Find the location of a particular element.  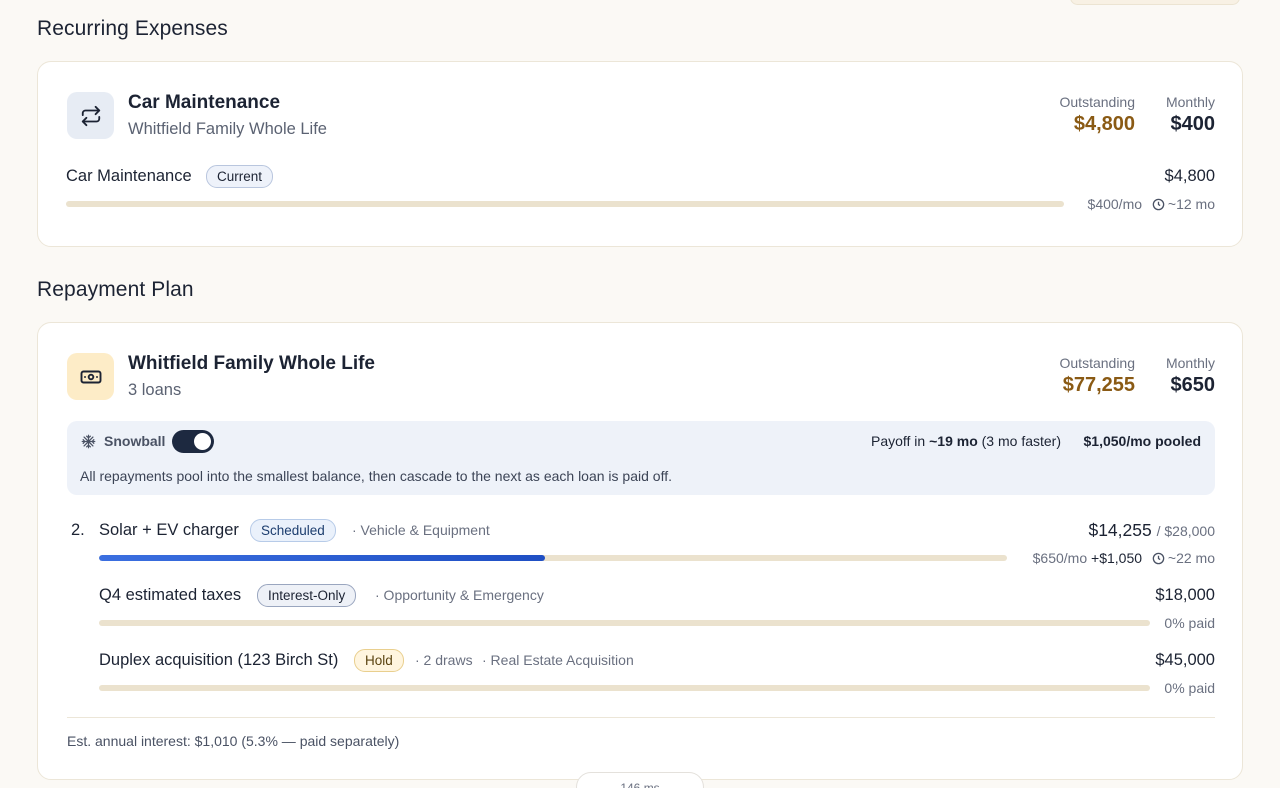

loan-rate: $650/mo is located at coordinates (1060, 558).